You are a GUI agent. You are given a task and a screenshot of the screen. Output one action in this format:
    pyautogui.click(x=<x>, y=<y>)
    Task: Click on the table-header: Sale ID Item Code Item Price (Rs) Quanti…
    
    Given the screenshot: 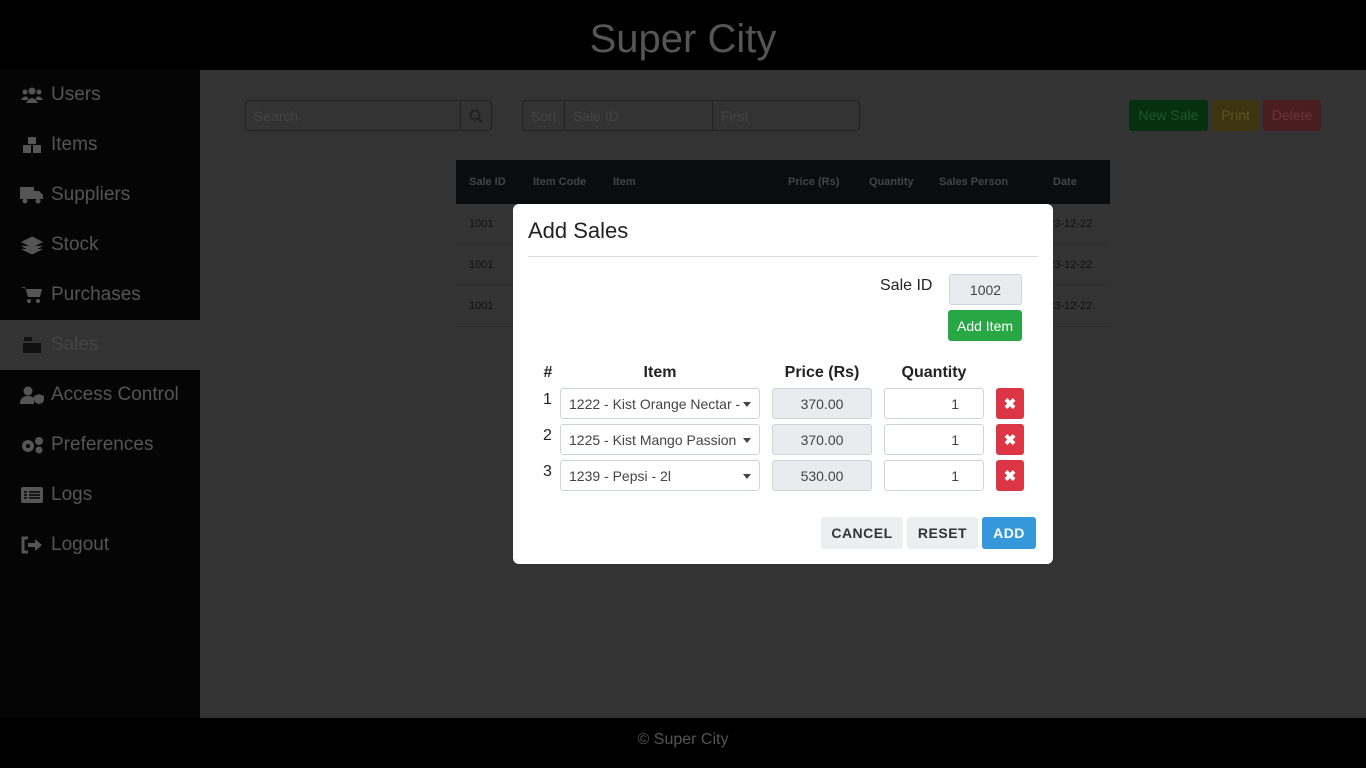 What is the action you would take?
    pyautogui.click(x=783, y=182)
    